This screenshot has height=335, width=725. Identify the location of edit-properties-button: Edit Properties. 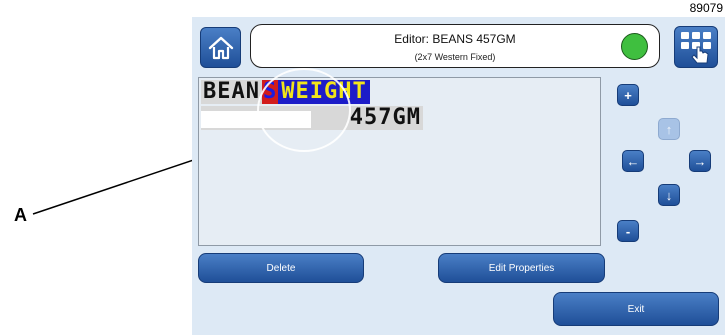
(521, 268).